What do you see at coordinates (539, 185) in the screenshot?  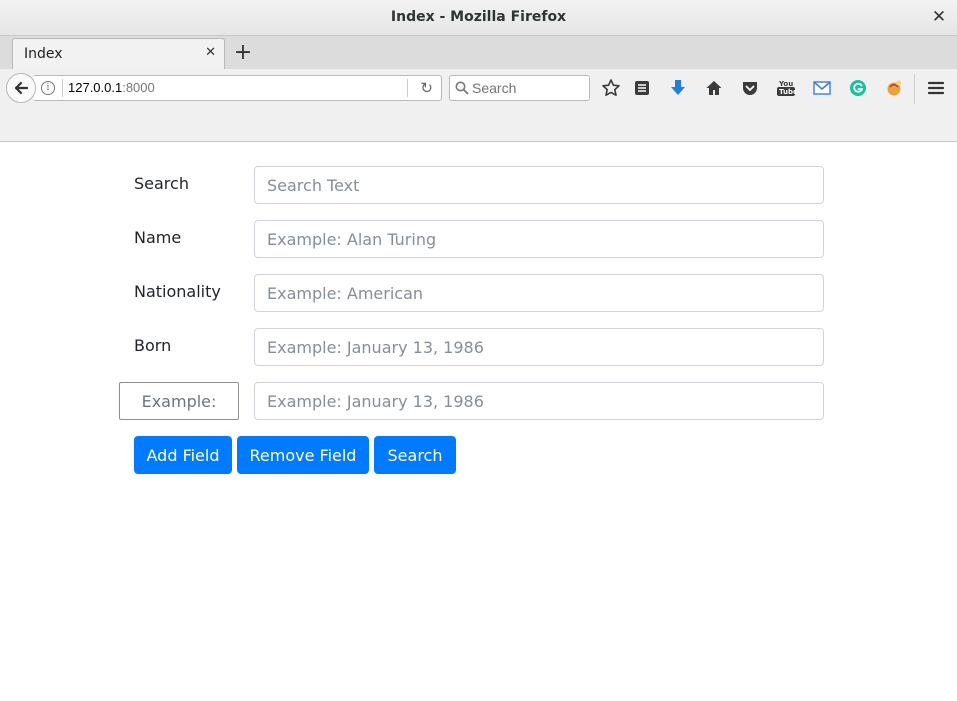 I see `search-text-input` at bounding box center [539, 185].